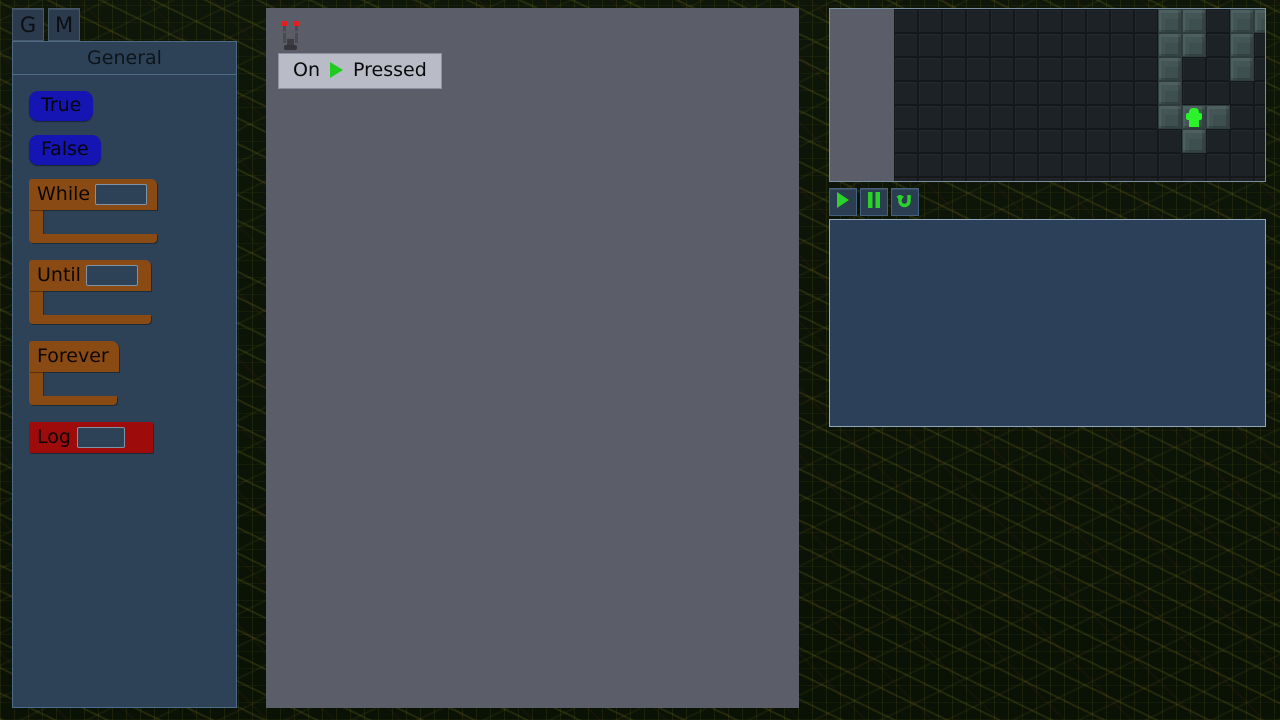 The height and width of the screenshot is (720, 1280). I want to click on palette-row-false: False, so click(132, 157).